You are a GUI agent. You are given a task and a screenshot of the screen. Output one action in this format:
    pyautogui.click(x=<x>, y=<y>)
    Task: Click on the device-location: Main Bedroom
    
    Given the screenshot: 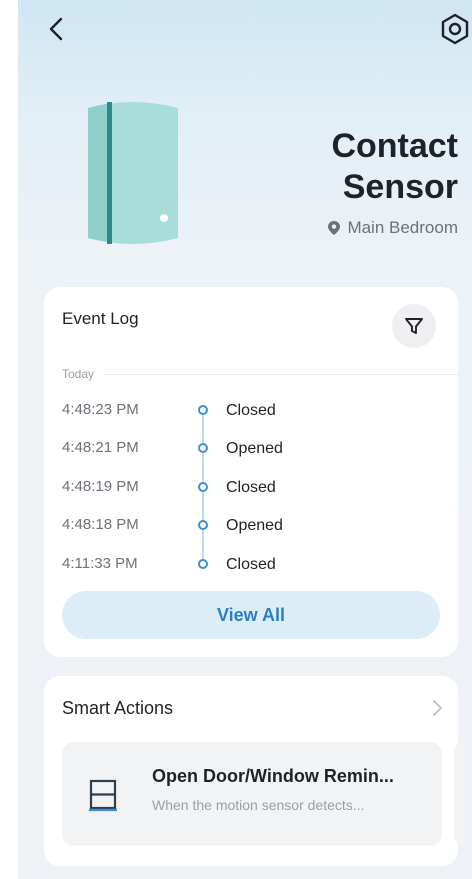 What is the action you would take?
    pyautogui.click(x=392, y=228)
    